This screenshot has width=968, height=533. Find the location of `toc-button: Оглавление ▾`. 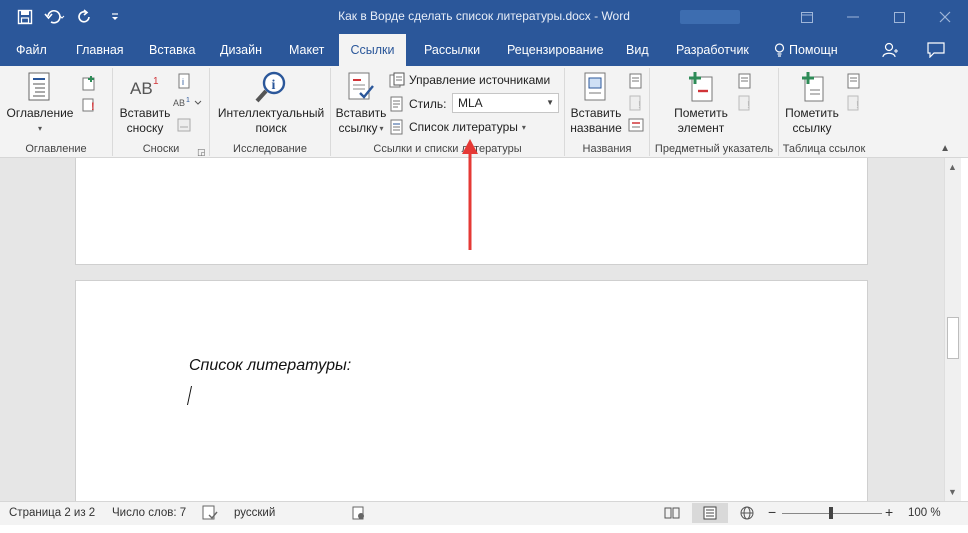

toc-button: Оглавление ▾ is located at coordinates (40, 103).